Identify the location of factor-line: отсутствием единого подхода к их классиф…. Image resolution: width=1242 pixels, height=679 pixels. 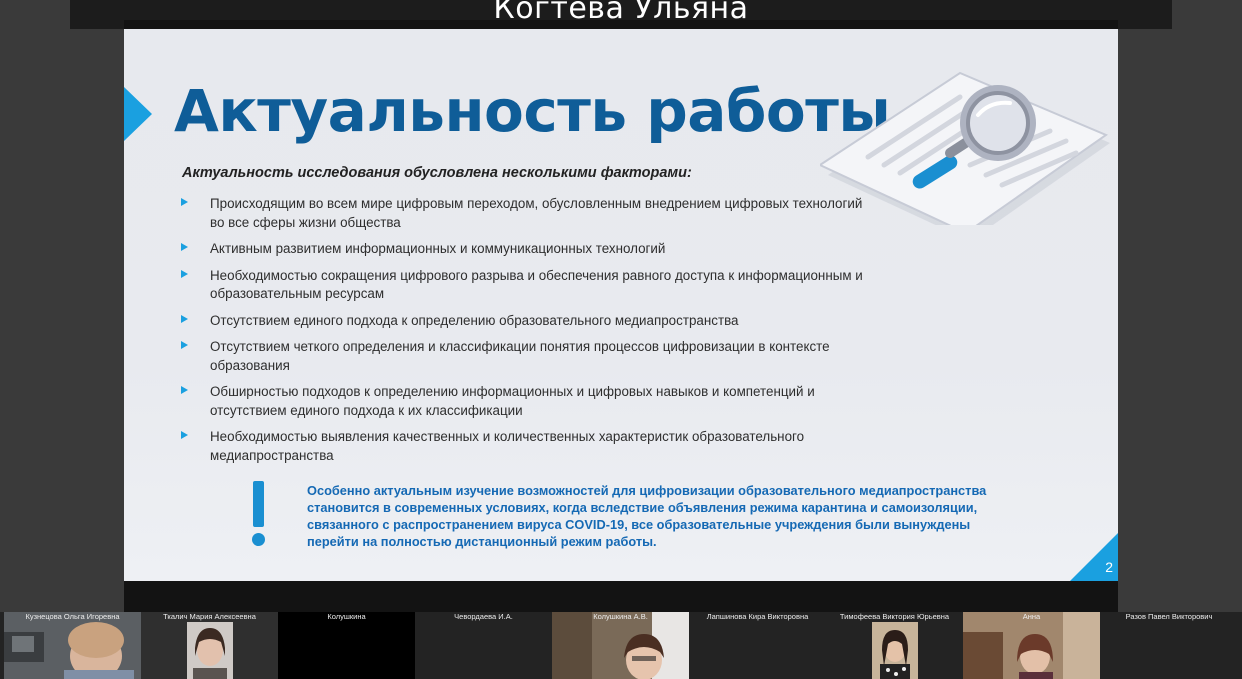
(366, 410).